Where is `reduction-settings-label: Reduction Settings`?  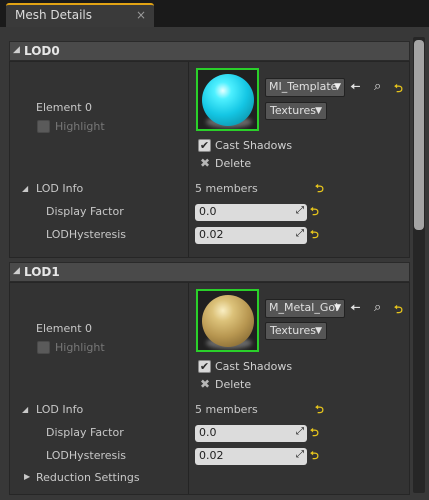
reduction-settings-label: Reduction Settings is located at coordinates (88, 477).